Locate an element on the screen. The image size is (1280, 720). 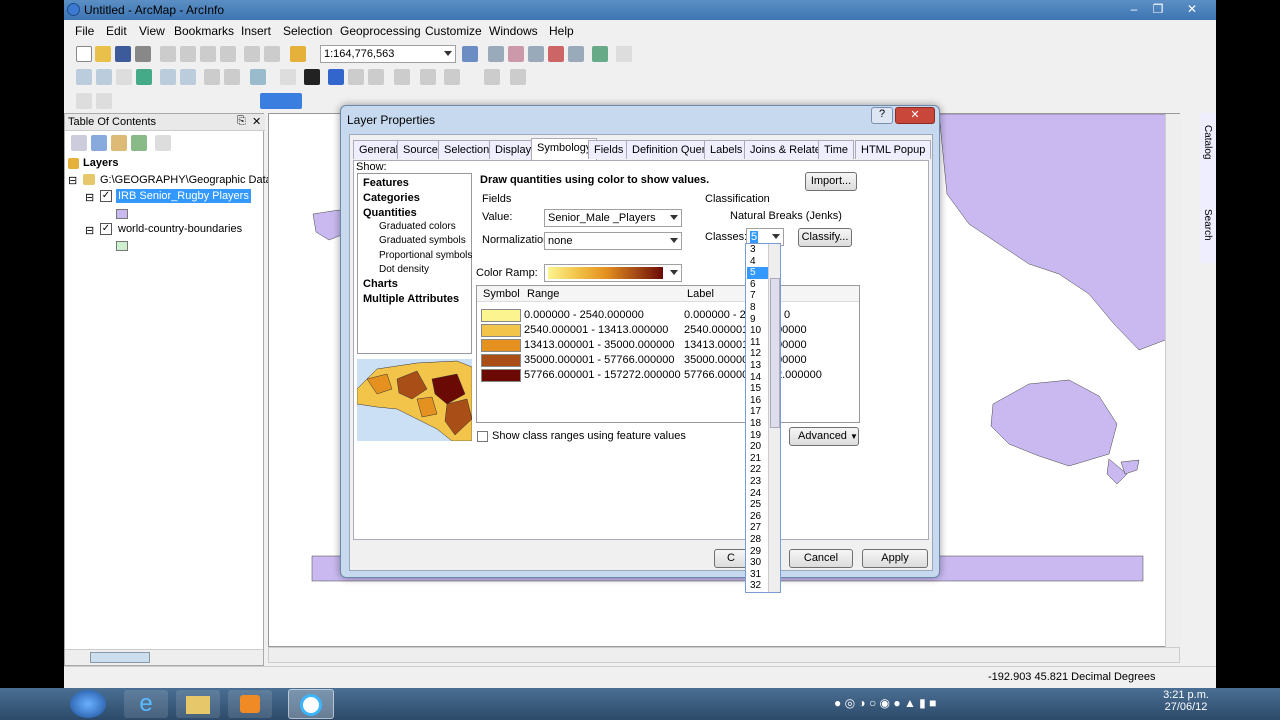
menu-insert: Insert is located at coordinates (256, 31).